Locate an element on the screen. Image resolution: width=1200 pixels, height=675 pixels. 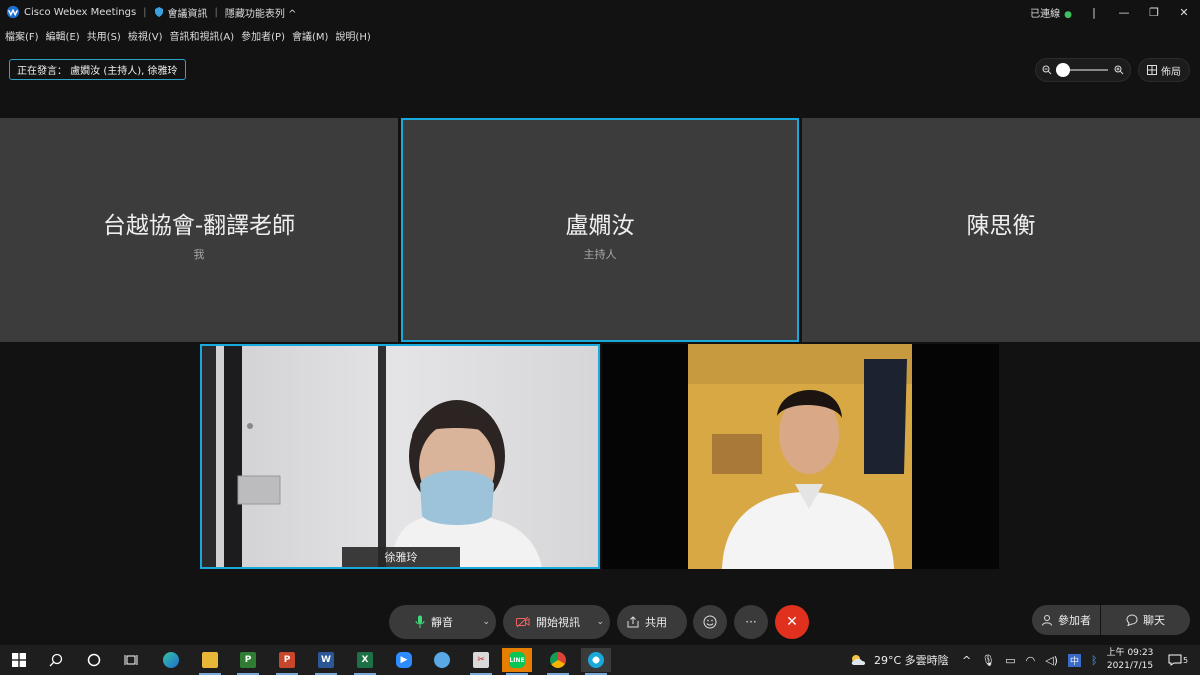
webex-icon is located at coordinates (596, 660).